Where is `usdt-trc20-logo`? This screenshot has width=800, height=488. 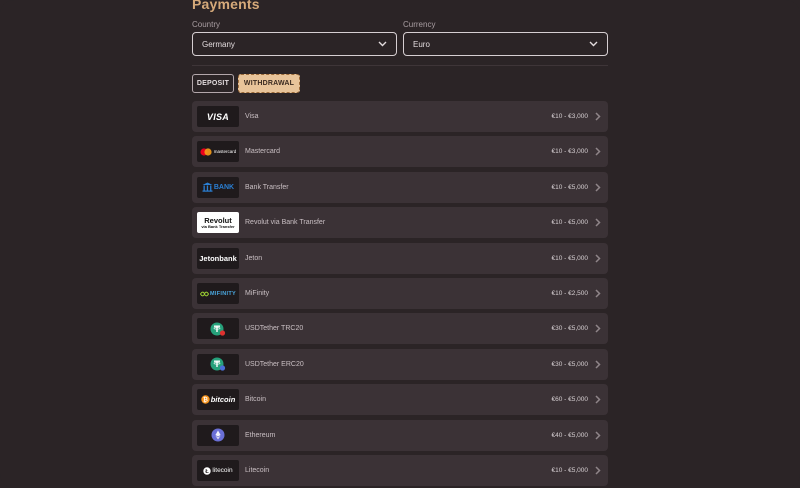
usdt-trc20-logo is located at coordinates (218, 329).